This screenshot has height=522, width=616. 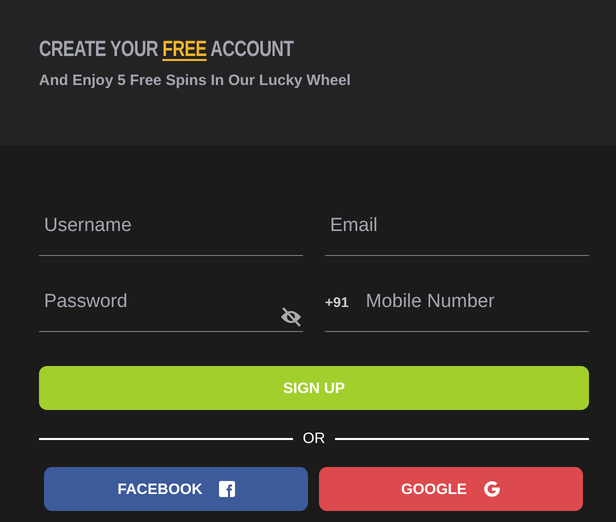 I want to click on input-field: Email, so click(x=457, y=226).